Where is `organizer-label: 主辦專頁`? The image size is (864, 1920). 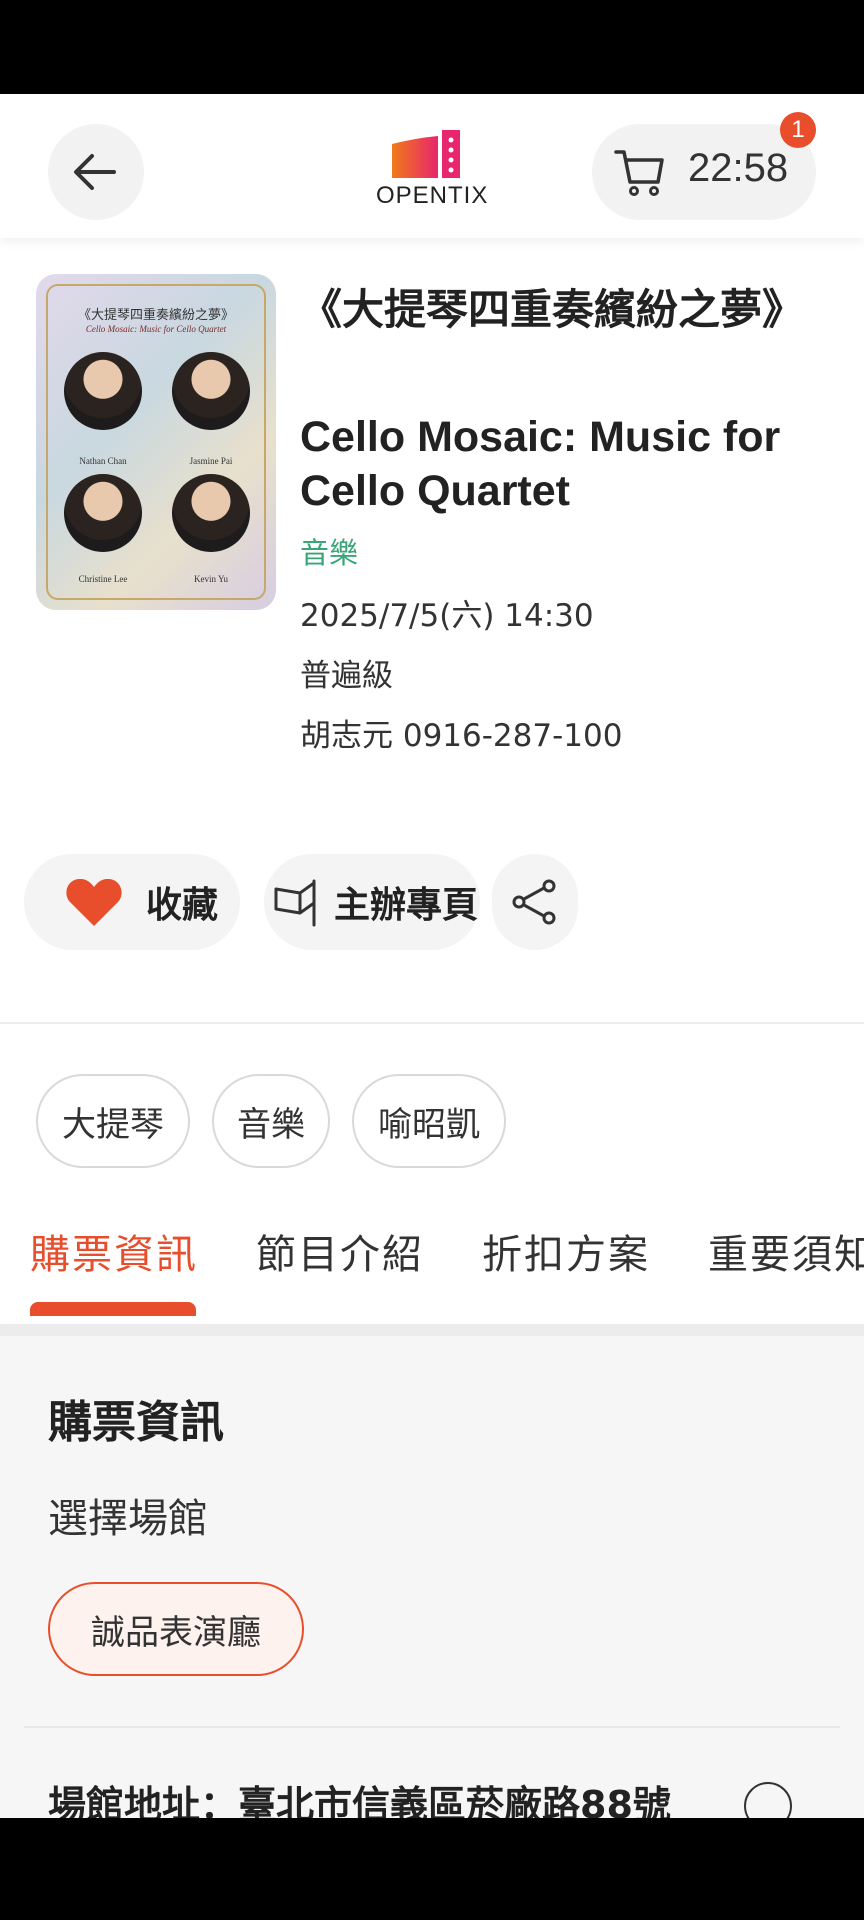 organizer-label: 主辦專頁 is located at coordinates (406, 905).